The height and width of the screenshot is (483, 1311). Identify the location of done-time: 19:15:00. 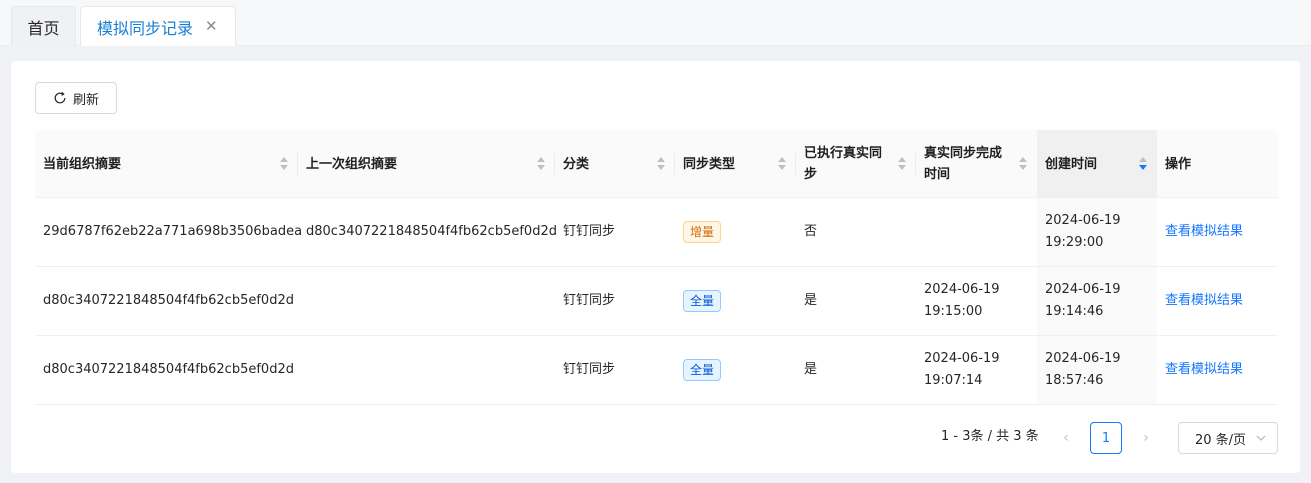
(953, 311).